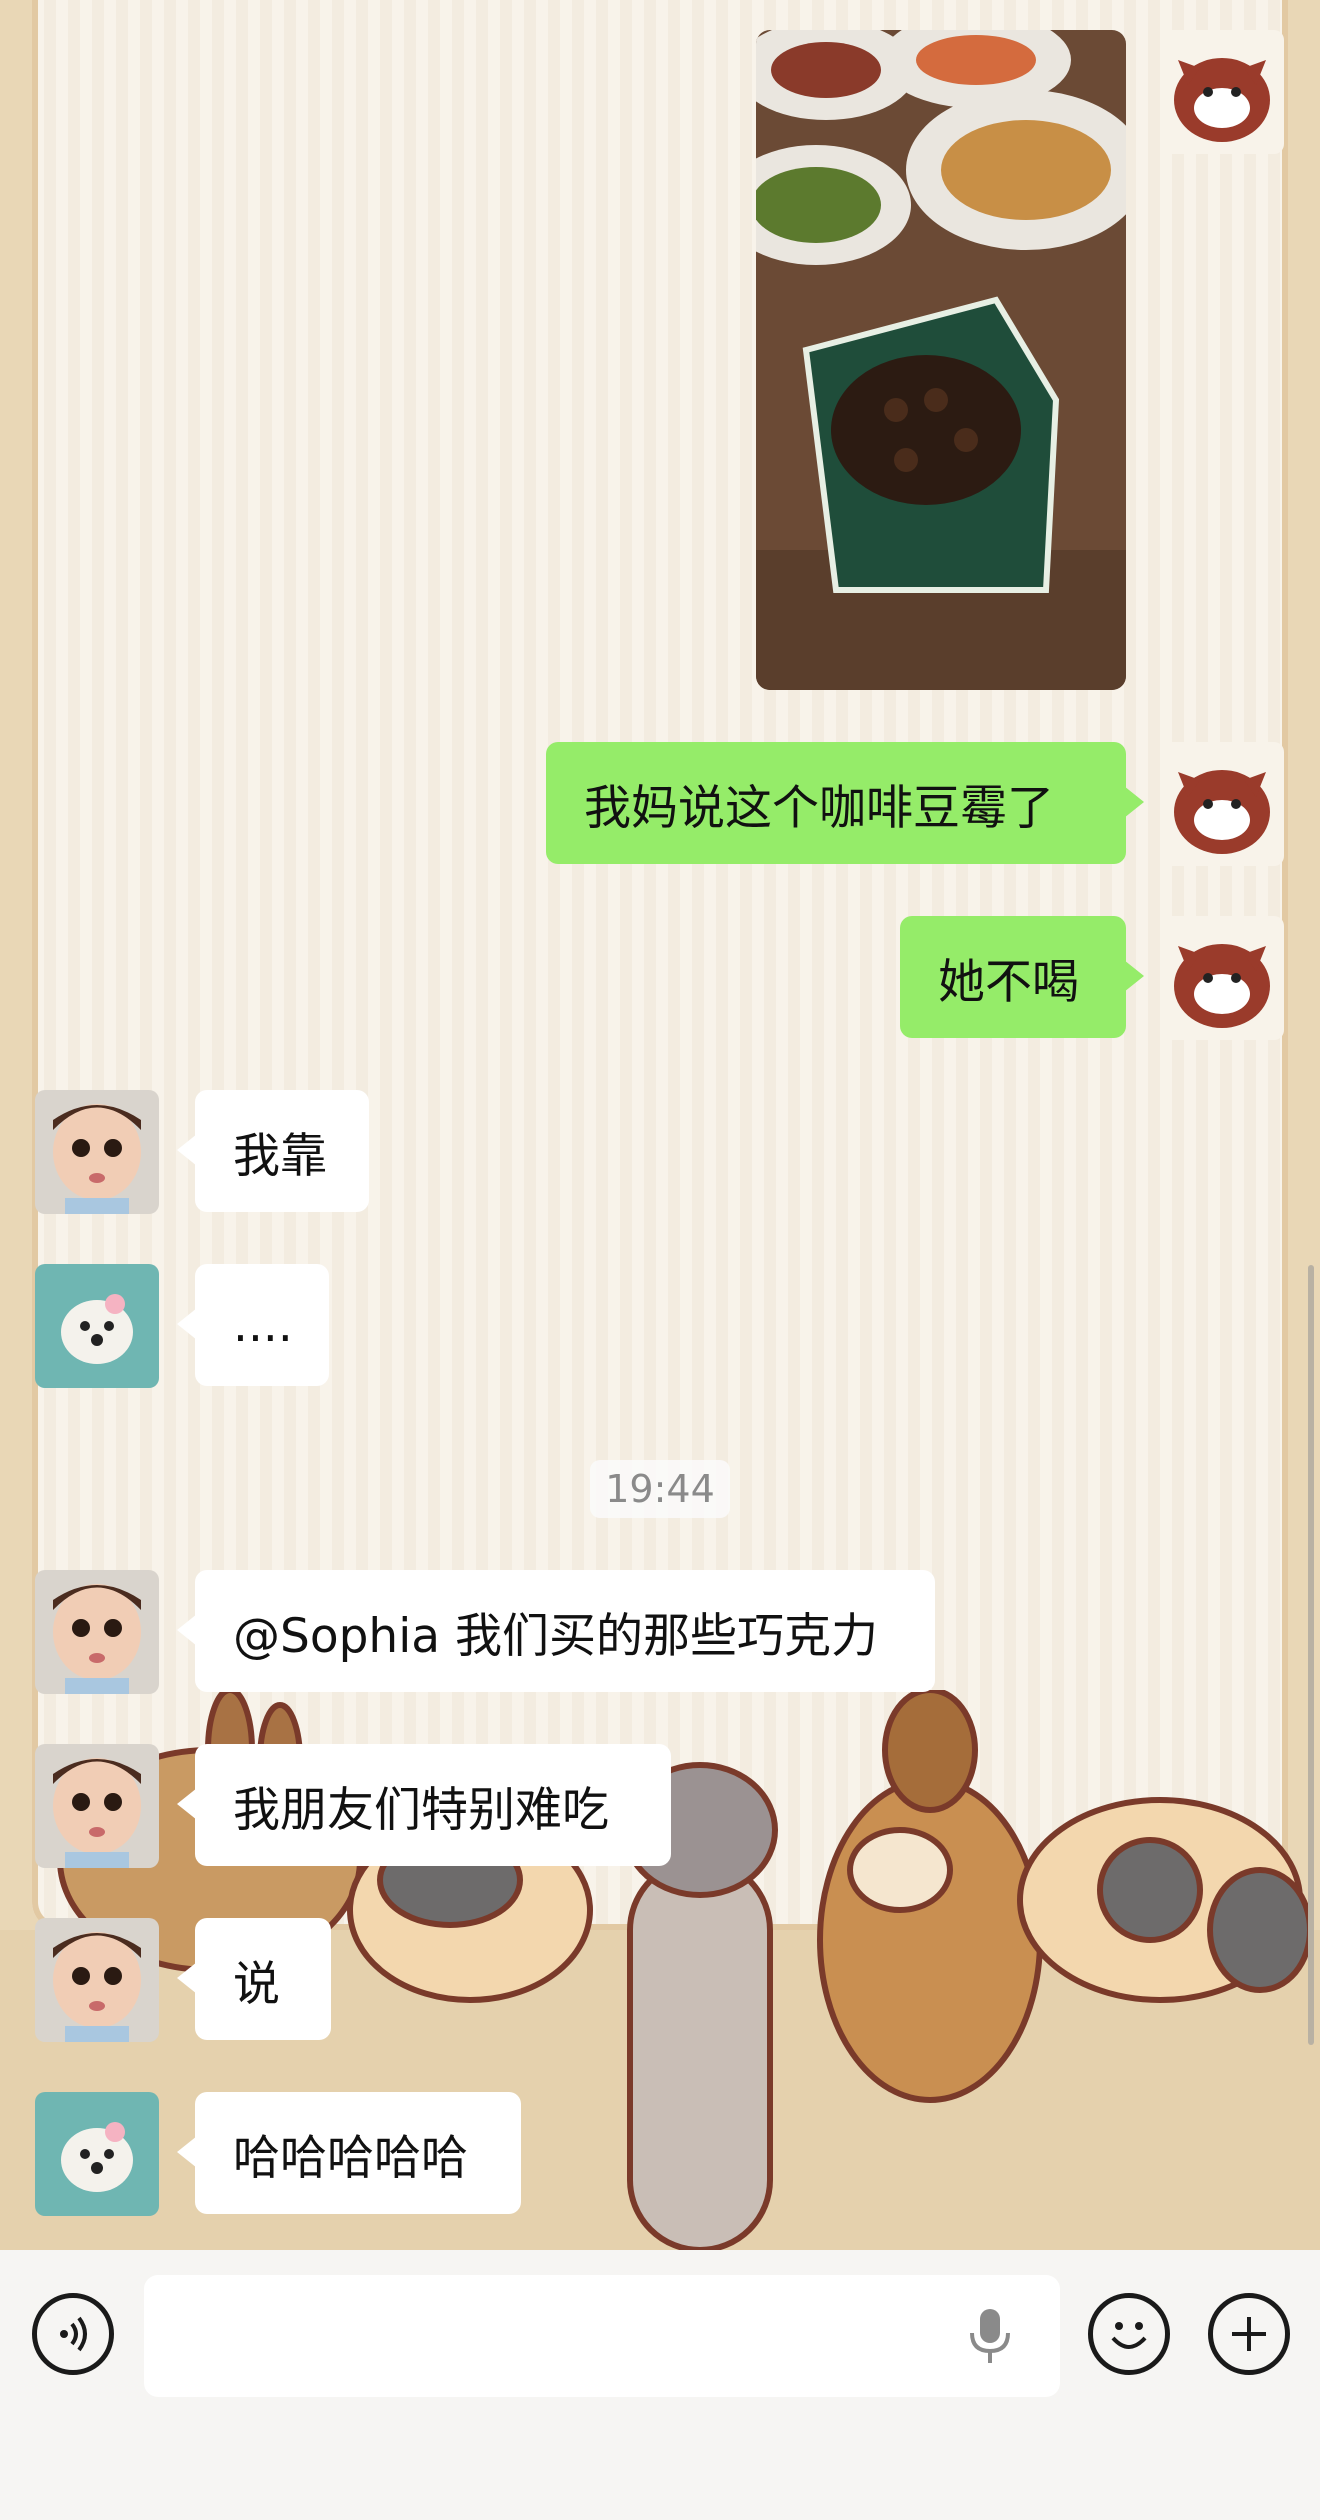  I want to click on sent-message-bubble: 她不喝, so click(1022, 977).